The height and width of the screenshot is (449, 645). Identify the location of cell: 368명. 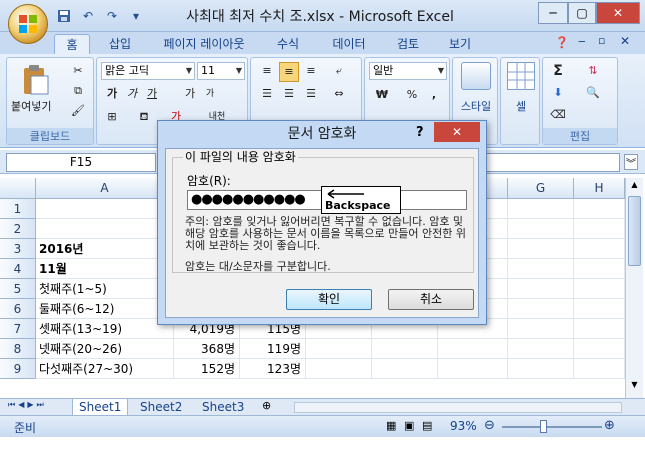
(207, 349).